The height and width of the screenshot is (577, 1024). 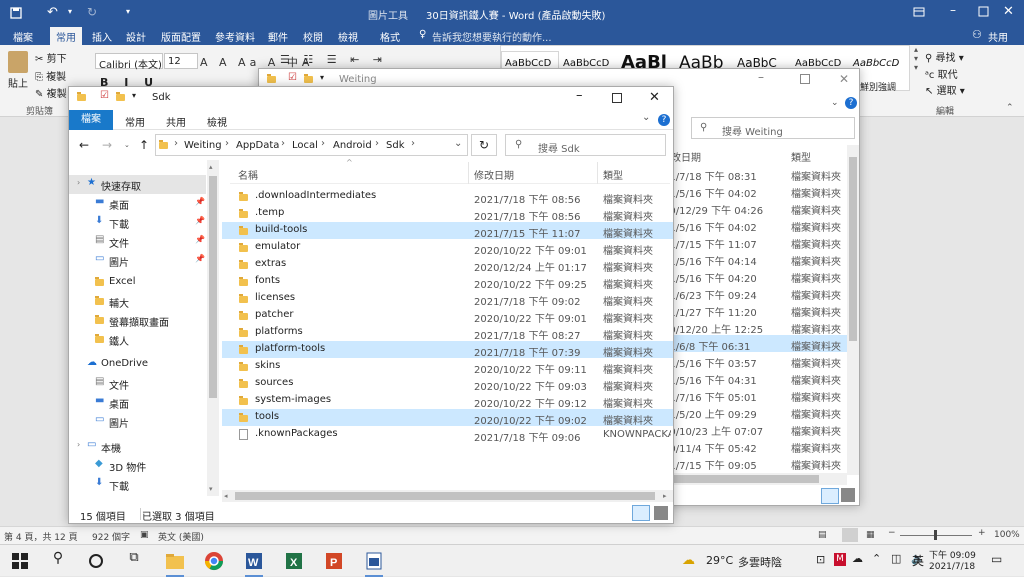 What do you see at coordinates (851, 103) in the screenshot?
I see `help-icon: ?` at bounding box center [851, 103].